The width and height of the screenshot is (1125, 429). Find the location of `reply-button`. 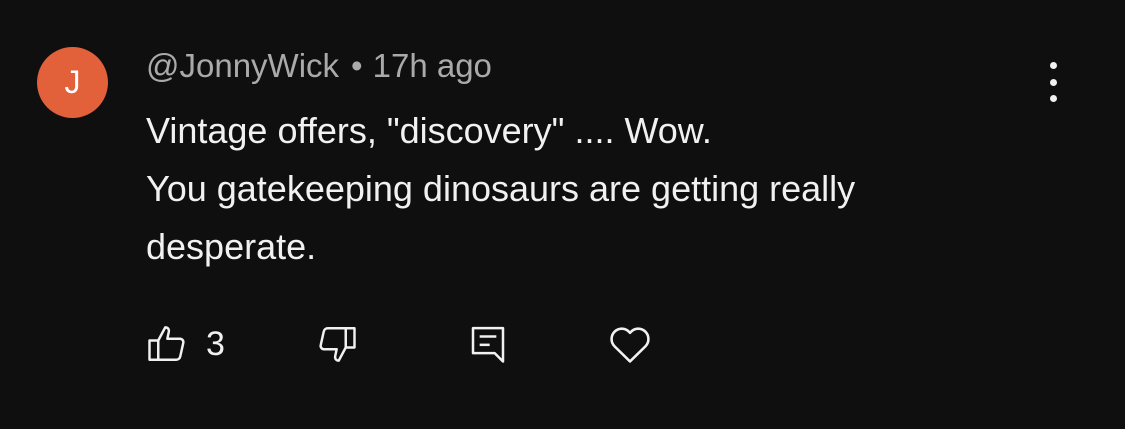

reply-button is located at coordinates (488, 344).